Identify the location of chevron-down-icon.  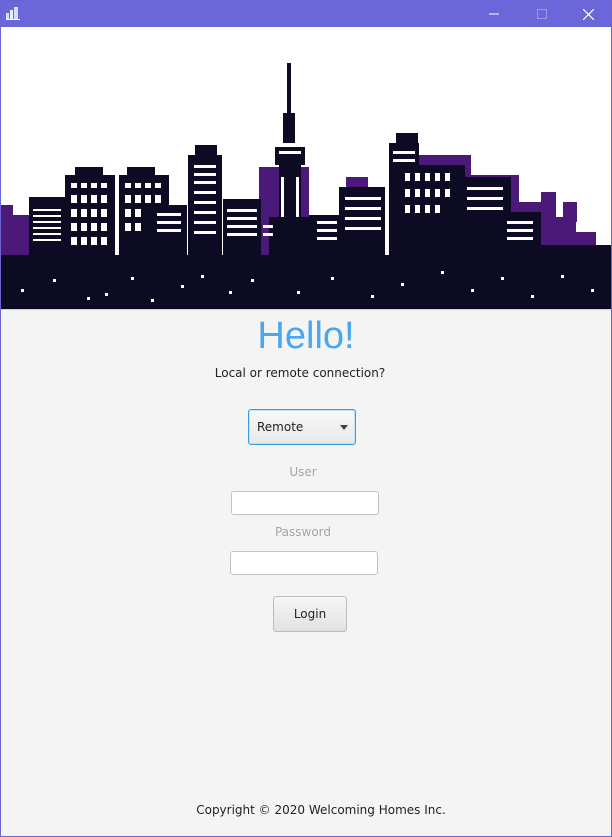
(344, 427).